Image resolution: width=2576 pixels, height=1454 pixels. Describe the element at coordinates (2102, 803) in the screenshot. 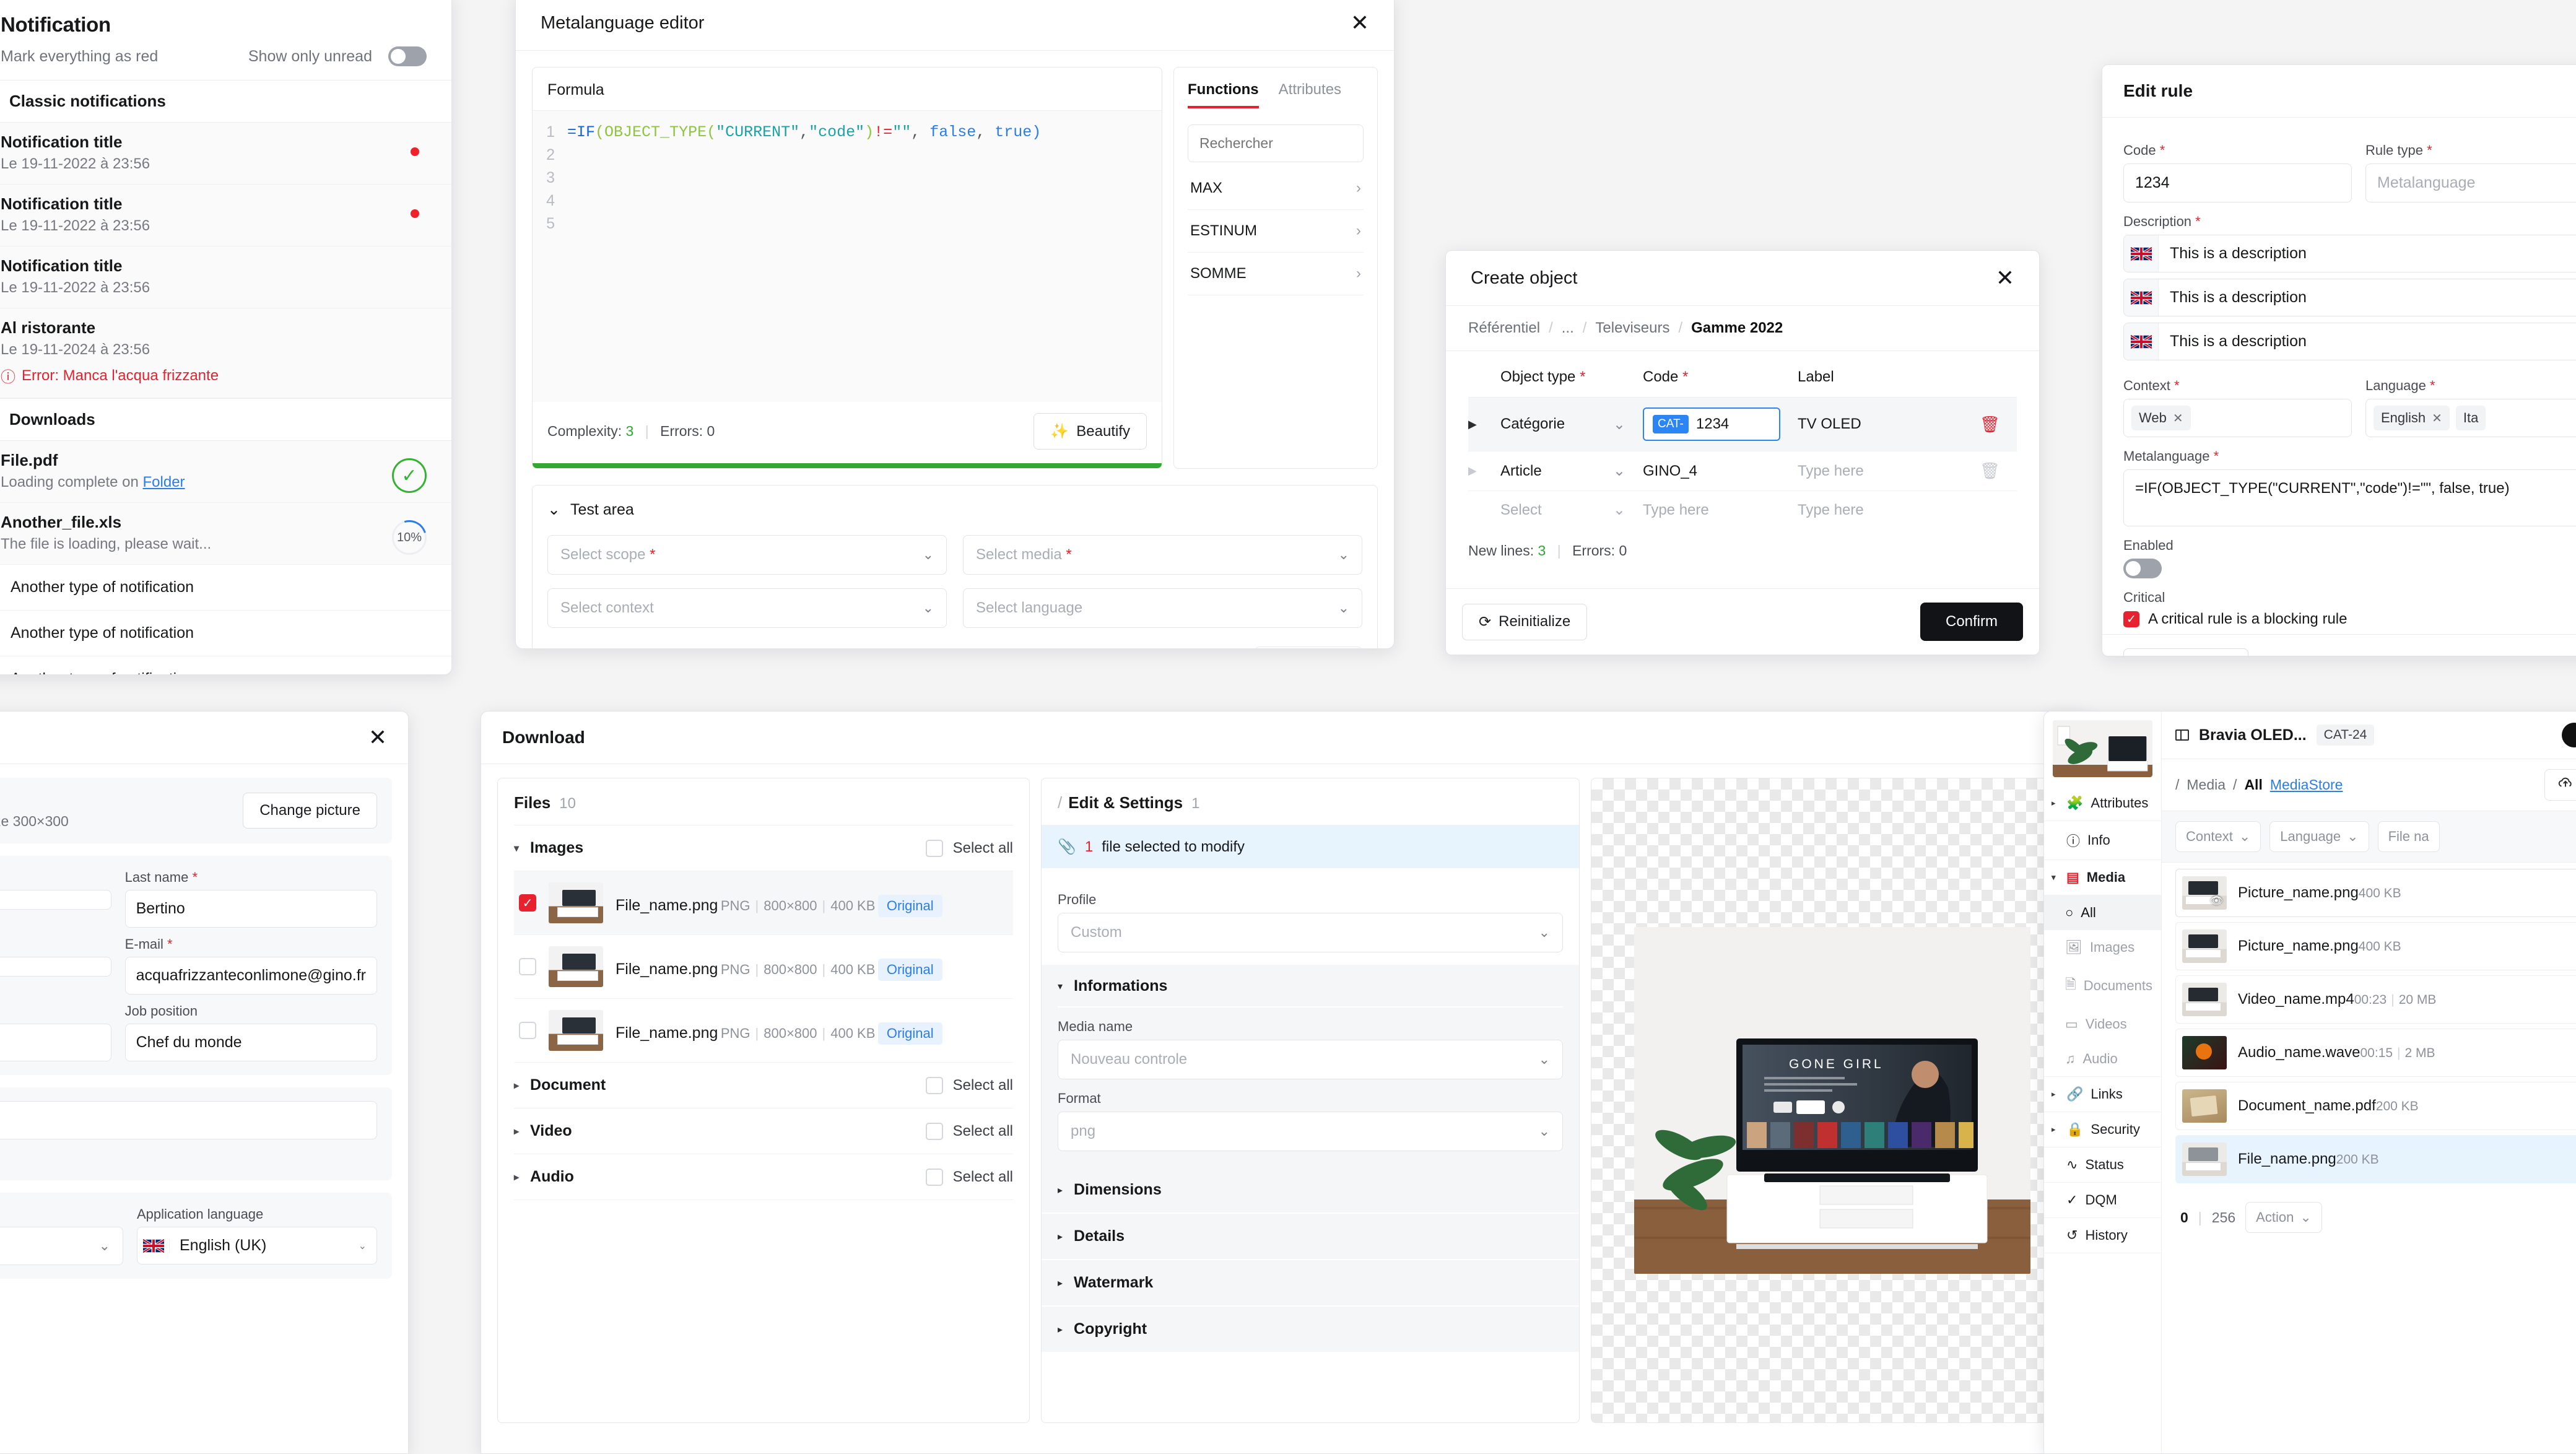

I see `sidebar-item-attributes: ▸ 🧩 Attributes` at that location.